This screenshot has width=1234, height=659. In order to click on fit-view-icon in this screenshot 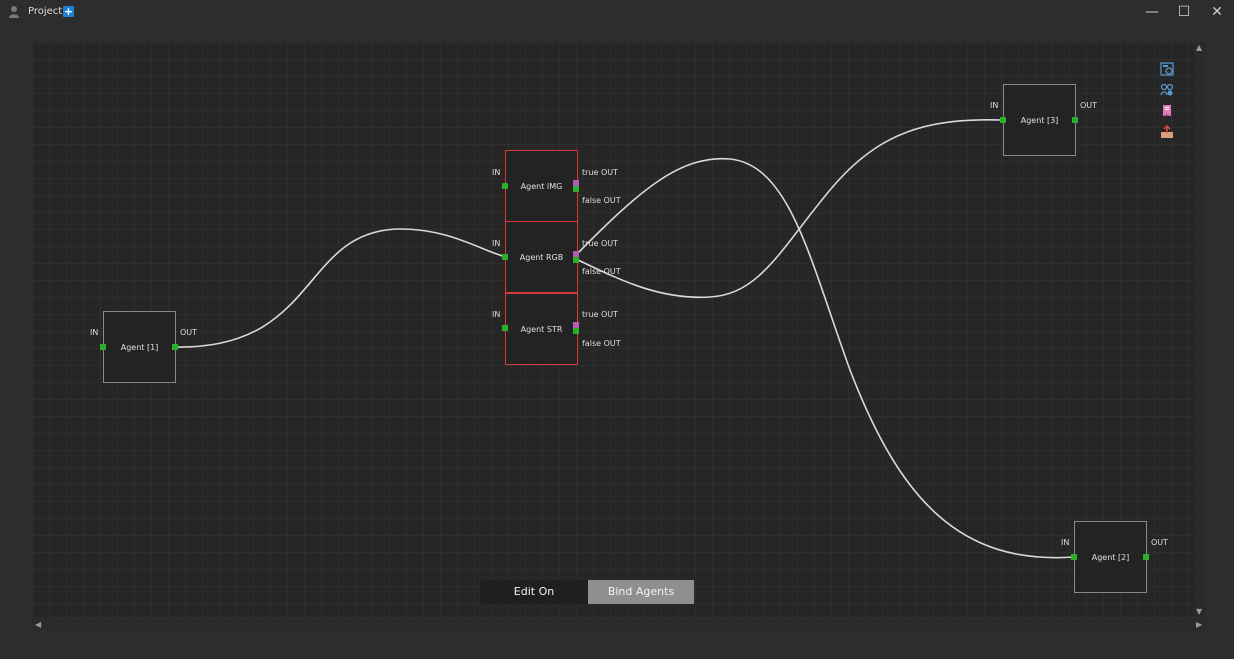, I will do `click(1167, 69)`.